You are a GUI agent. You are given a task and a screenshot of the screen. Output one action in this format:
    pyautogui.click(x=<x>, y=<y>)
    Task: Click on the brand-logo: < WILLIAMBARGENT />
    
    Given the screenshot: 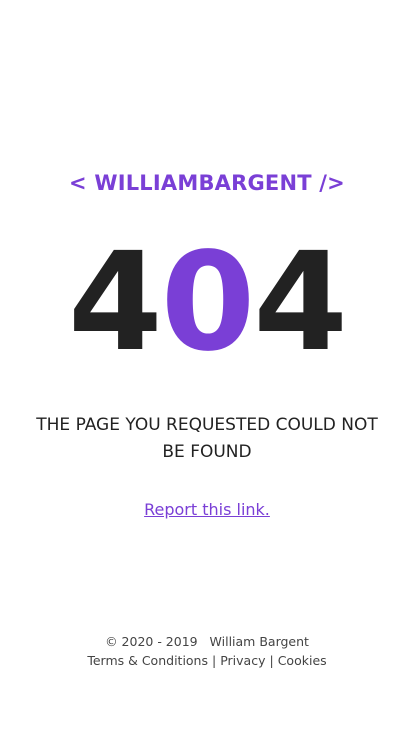 What is the action you would take?
    pyautogui.click(x=207, y=183)
    